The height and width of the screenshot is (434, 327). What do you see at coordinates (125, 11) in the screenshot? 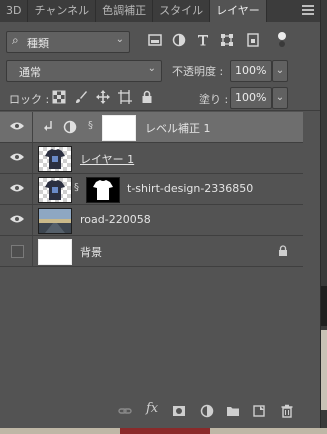
I see `tab-adjustments: 色調補正` at bounding box center [125, 11].